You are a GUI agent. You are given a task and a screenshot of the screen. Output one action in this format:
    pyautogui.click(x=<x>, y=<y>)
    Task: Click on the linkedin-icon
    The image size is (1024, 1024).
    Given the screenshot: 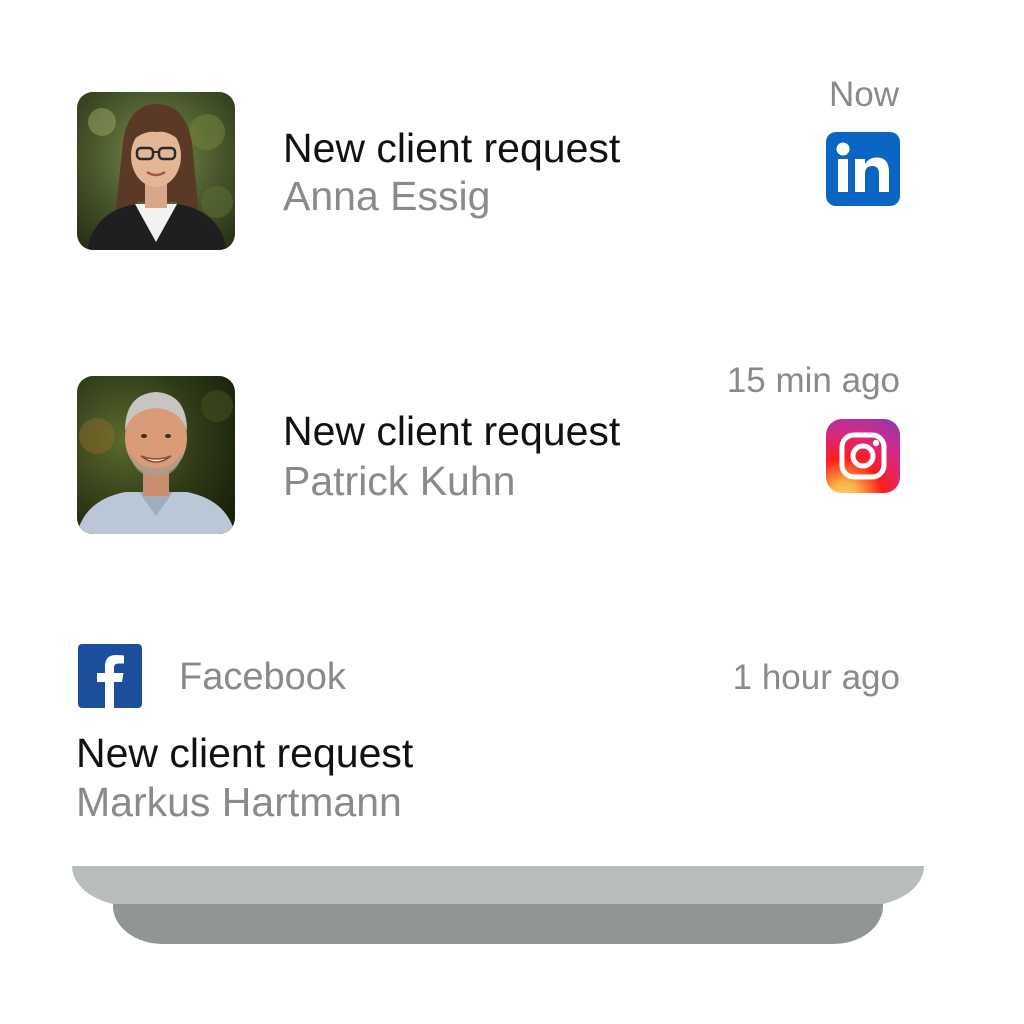 What is the action you would take?
    pyautogui.click(x=863, y=169)
    